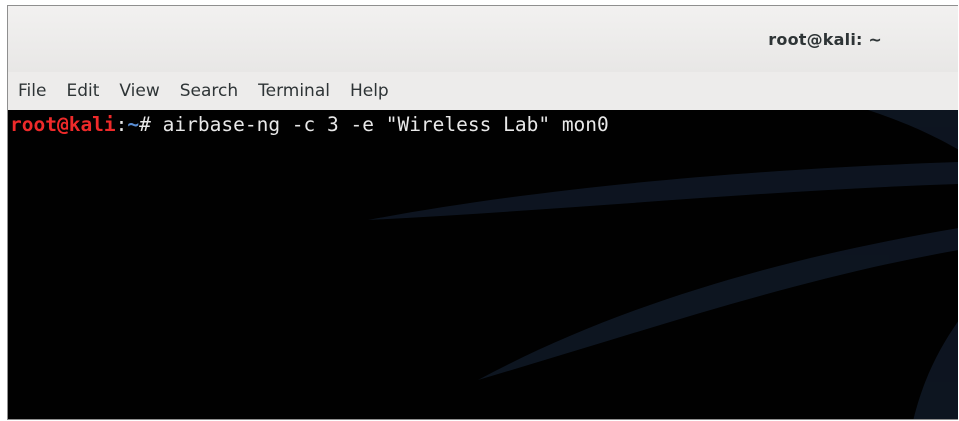 The height and width of the screenshot is (421, 959). I want to click on menu-bar: File Edit View Search Terminal Help, so click(483, 91).